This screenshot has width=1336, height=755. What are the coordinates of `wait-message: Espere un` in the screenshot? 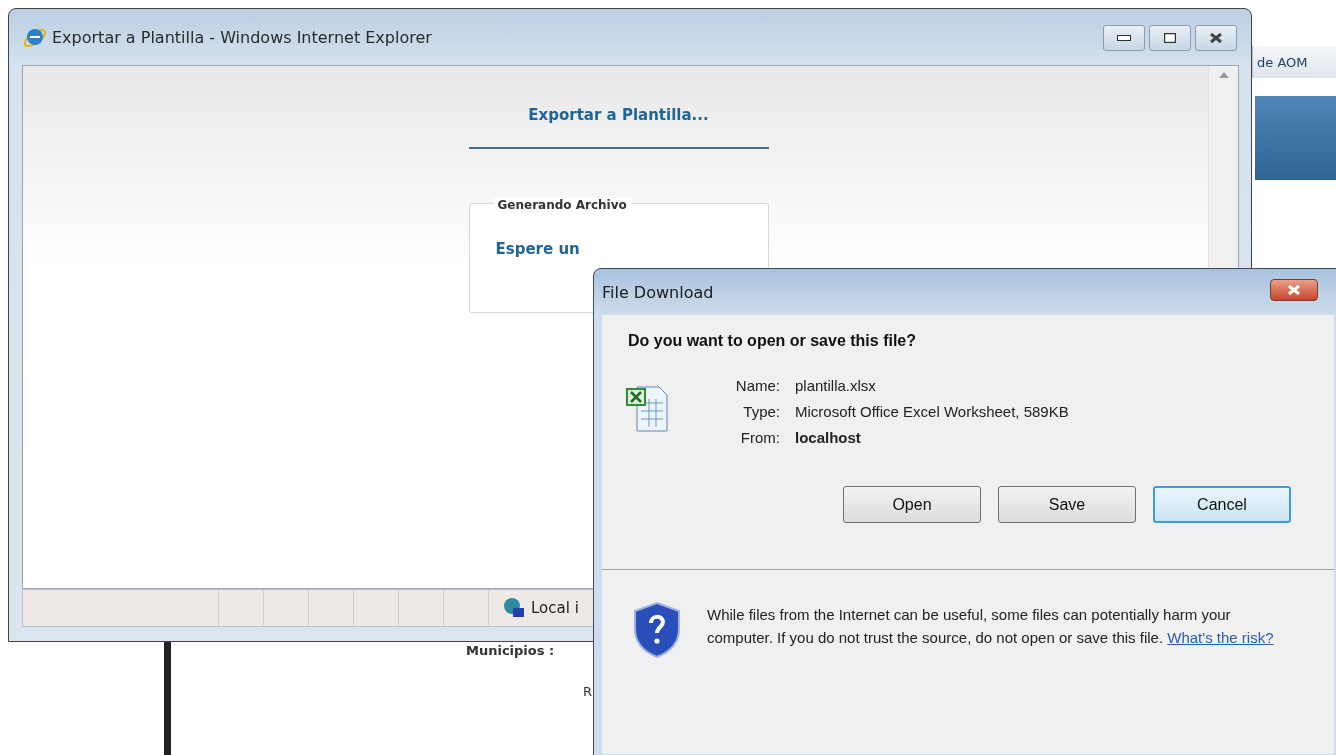 It's located at (537, 249).